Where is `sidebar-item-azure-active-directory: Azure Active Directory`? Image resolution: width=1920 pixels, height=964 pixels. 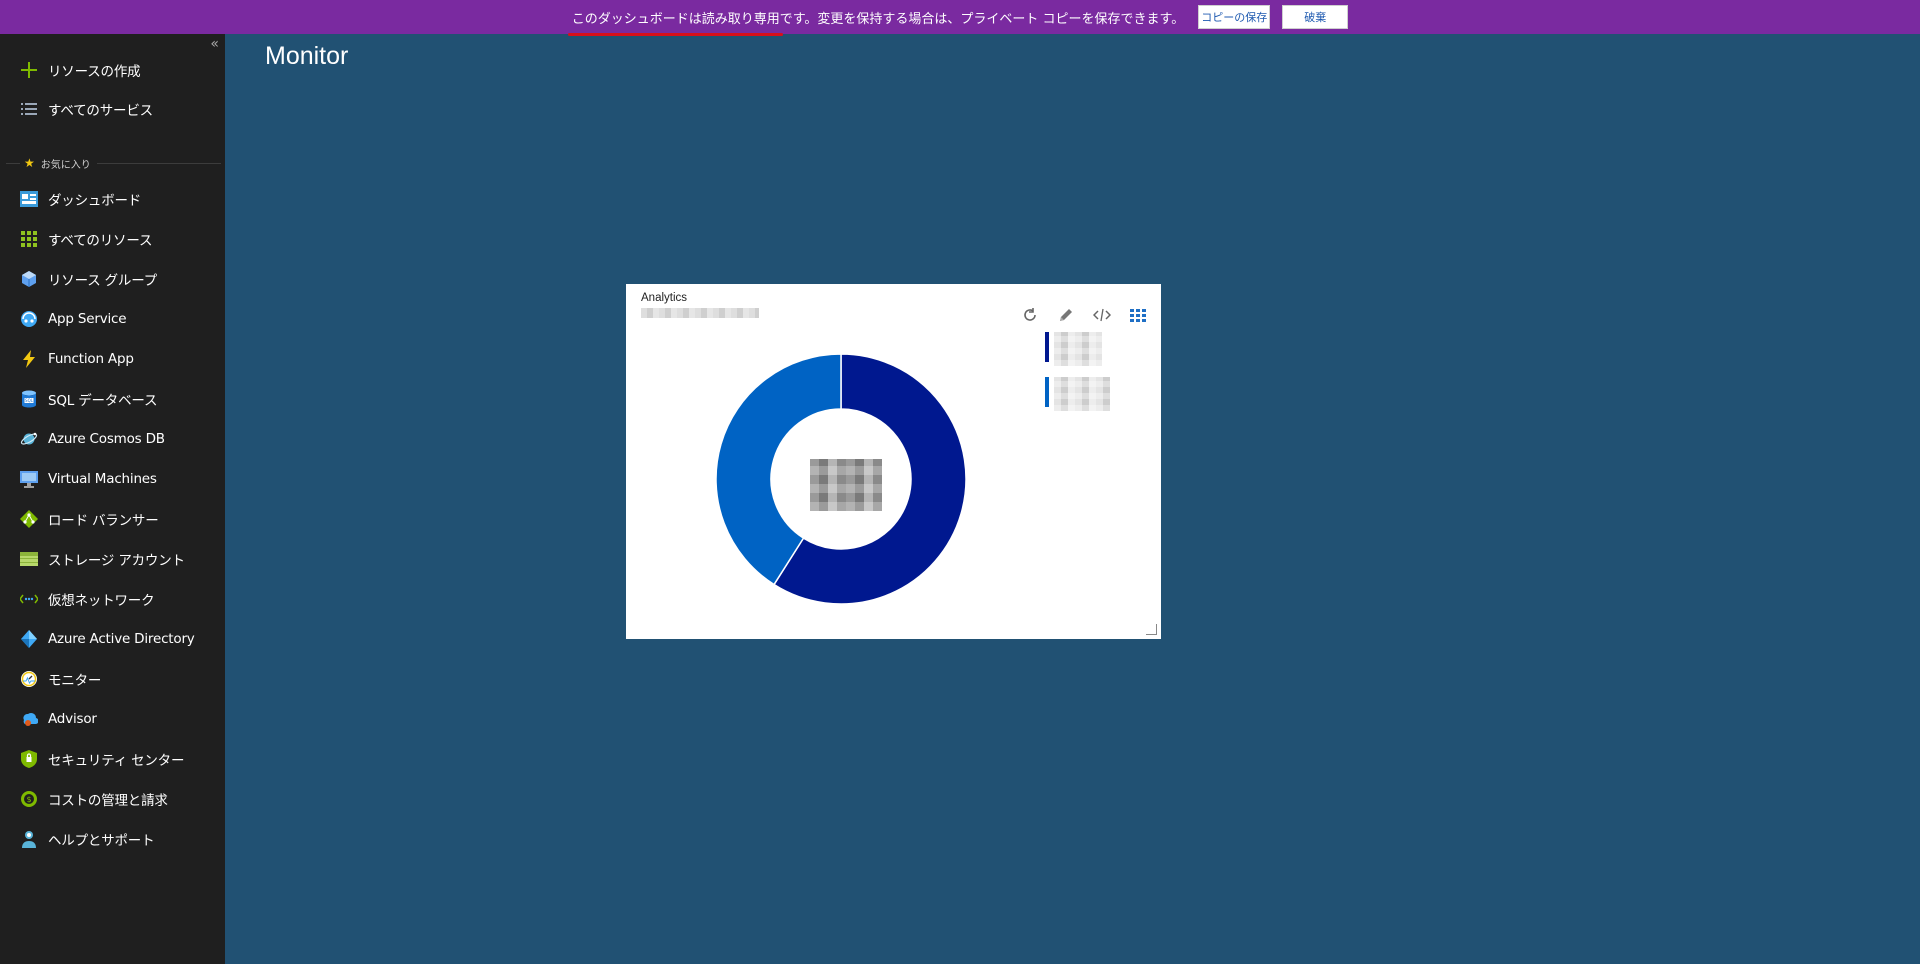
sidebar-item-azure-active-directory: Azure Active Directory is located at coordinates (112, 639).